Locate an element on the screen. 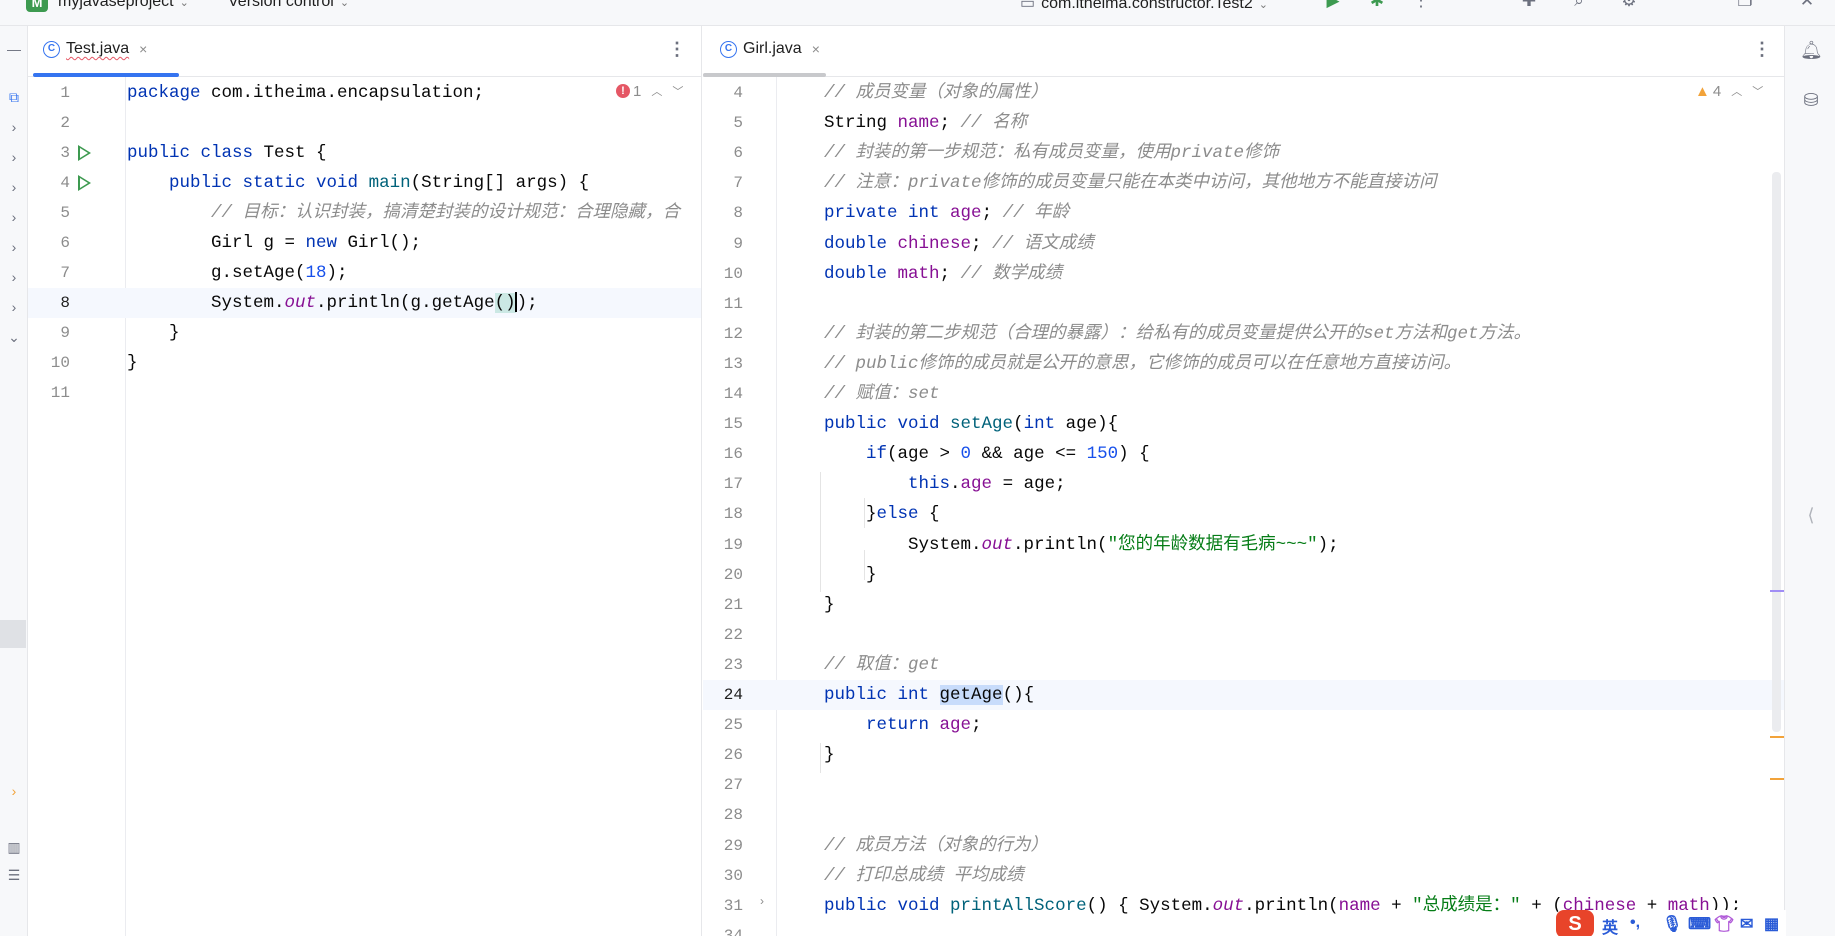 This screenshot has height=936, width=1835. vertical-scrollbar is located at coordinates (1776, 452).